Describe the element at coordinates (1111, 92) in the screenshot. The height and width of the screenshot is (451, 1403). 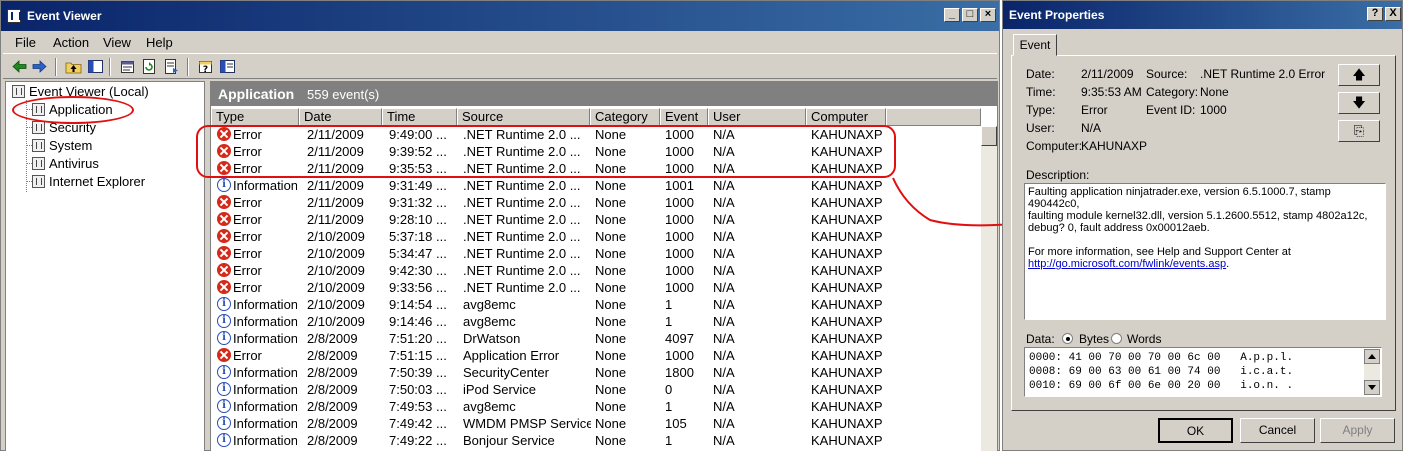
I see `time-value: 9:35:53 AM` at that location.